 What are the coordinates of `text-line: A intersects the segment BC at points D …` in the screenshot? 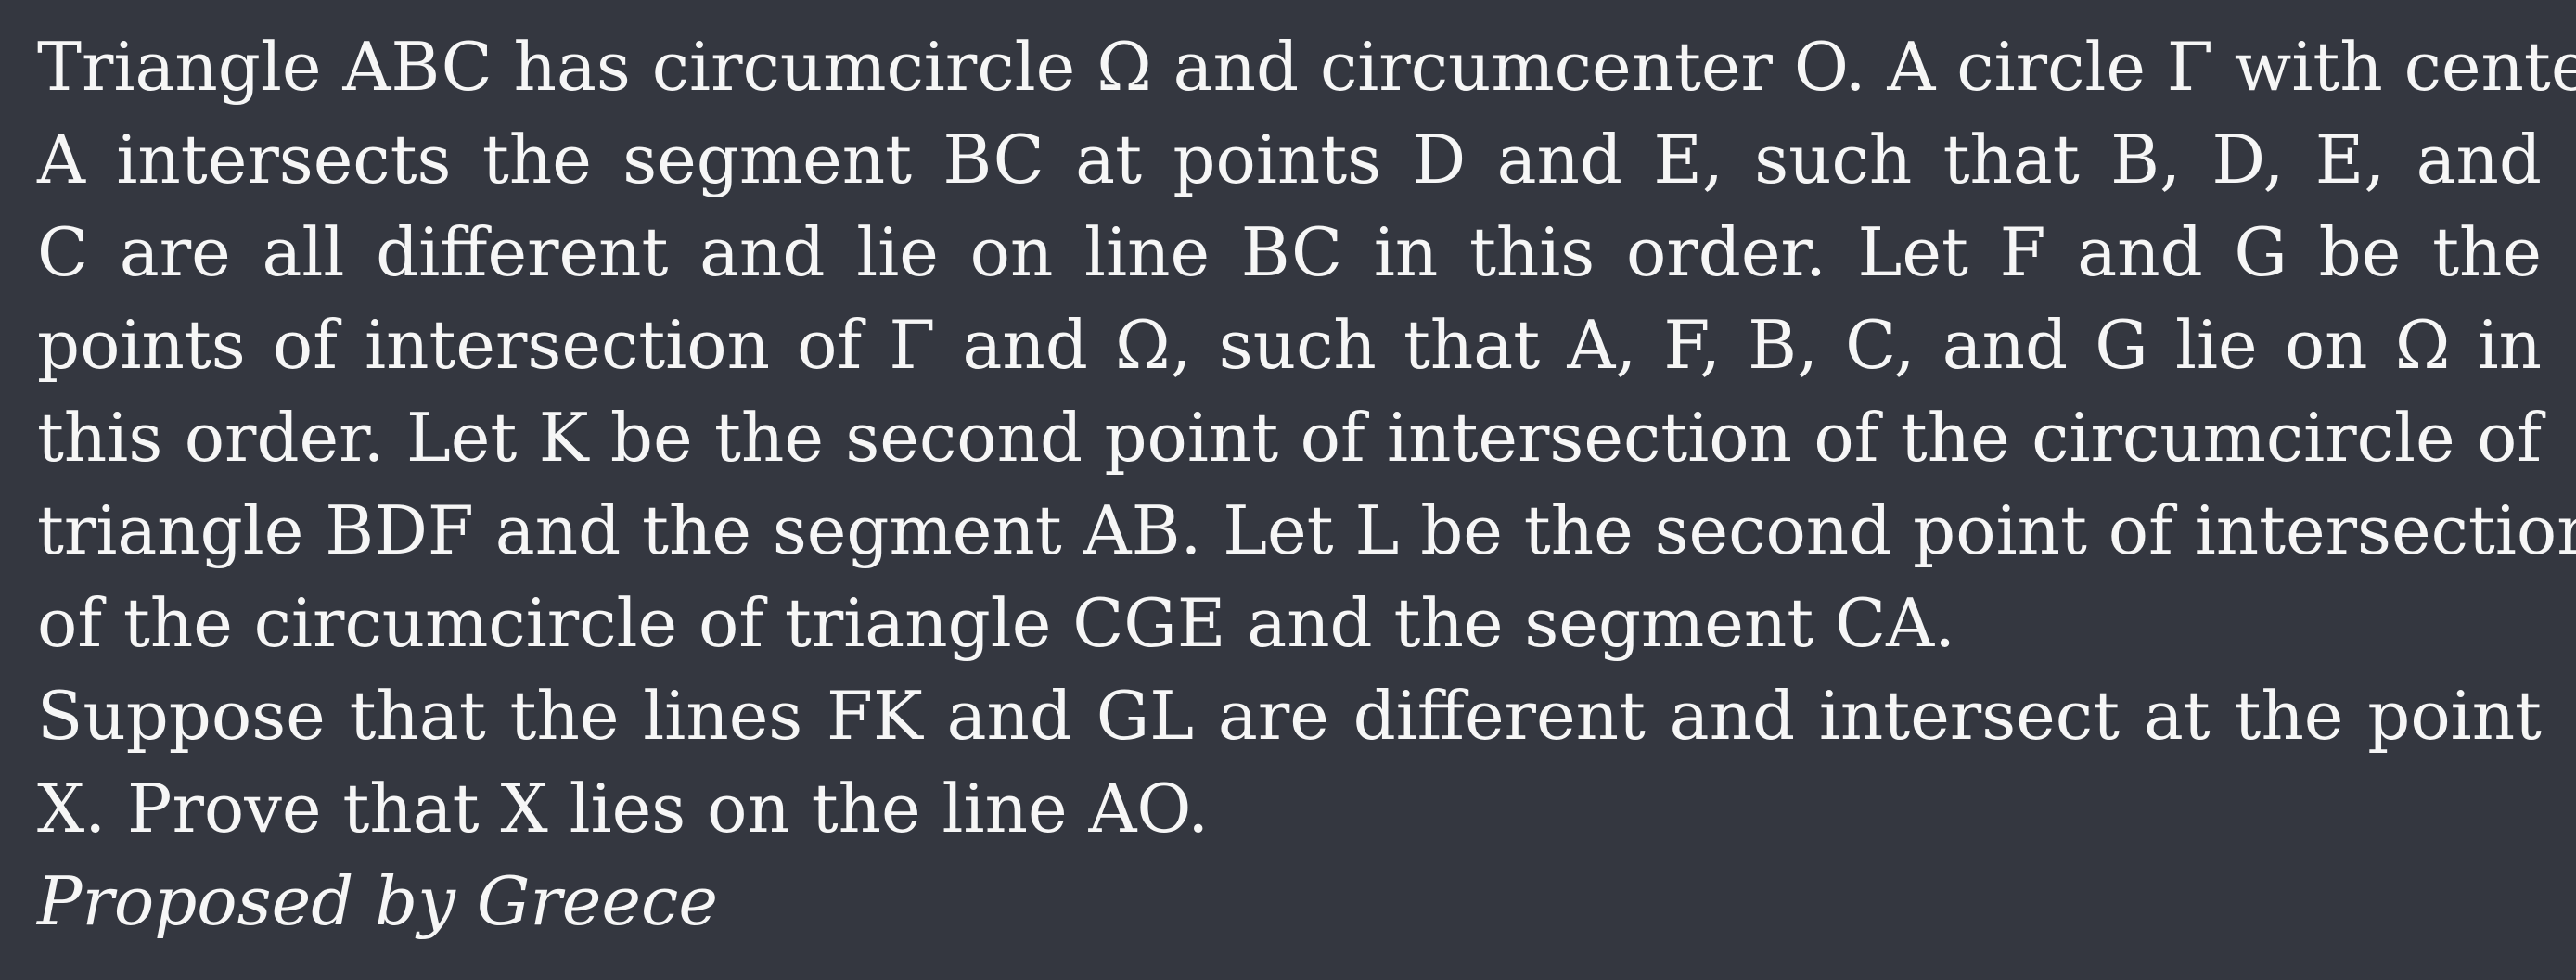 It's located at (1289, 159).